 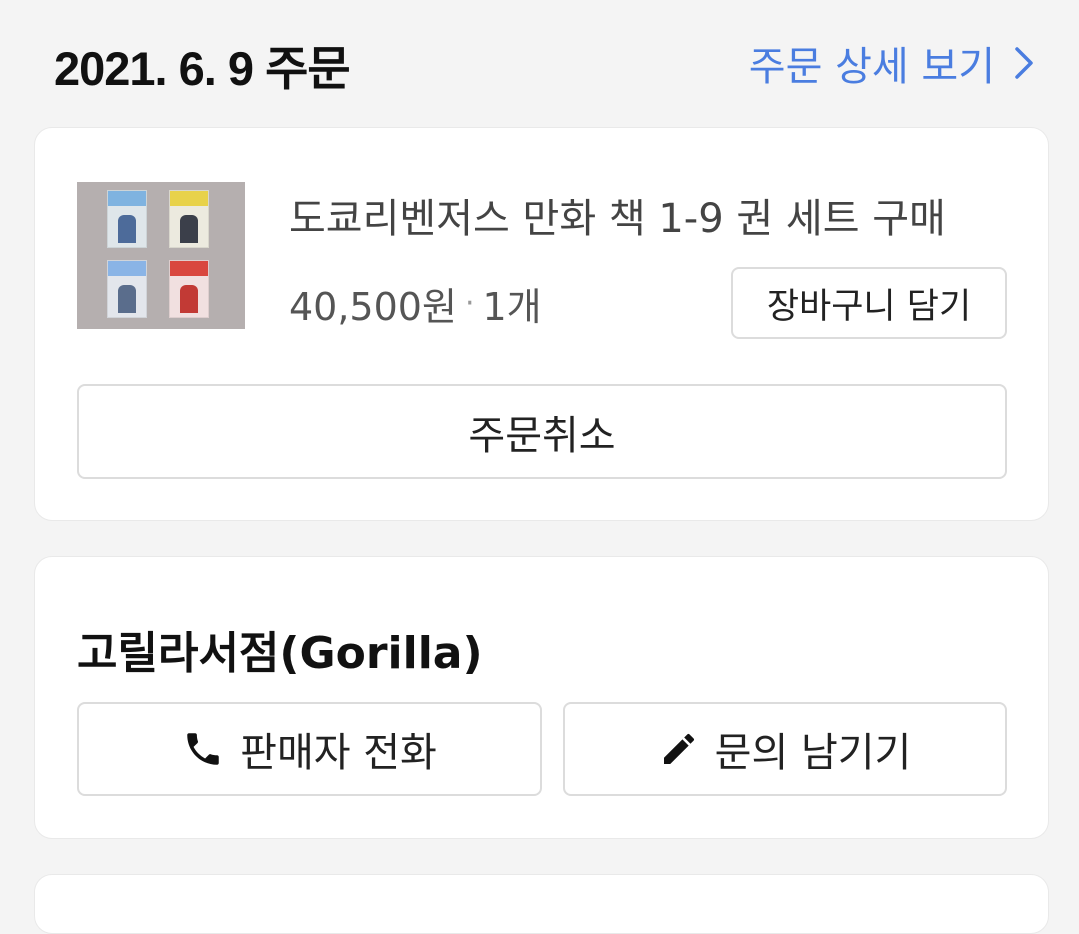 What do you see at coordinates (871, 67) in the screenshot?
I see `order-detail-label: 주문 상세 보기` at bounding box center [871, 67].